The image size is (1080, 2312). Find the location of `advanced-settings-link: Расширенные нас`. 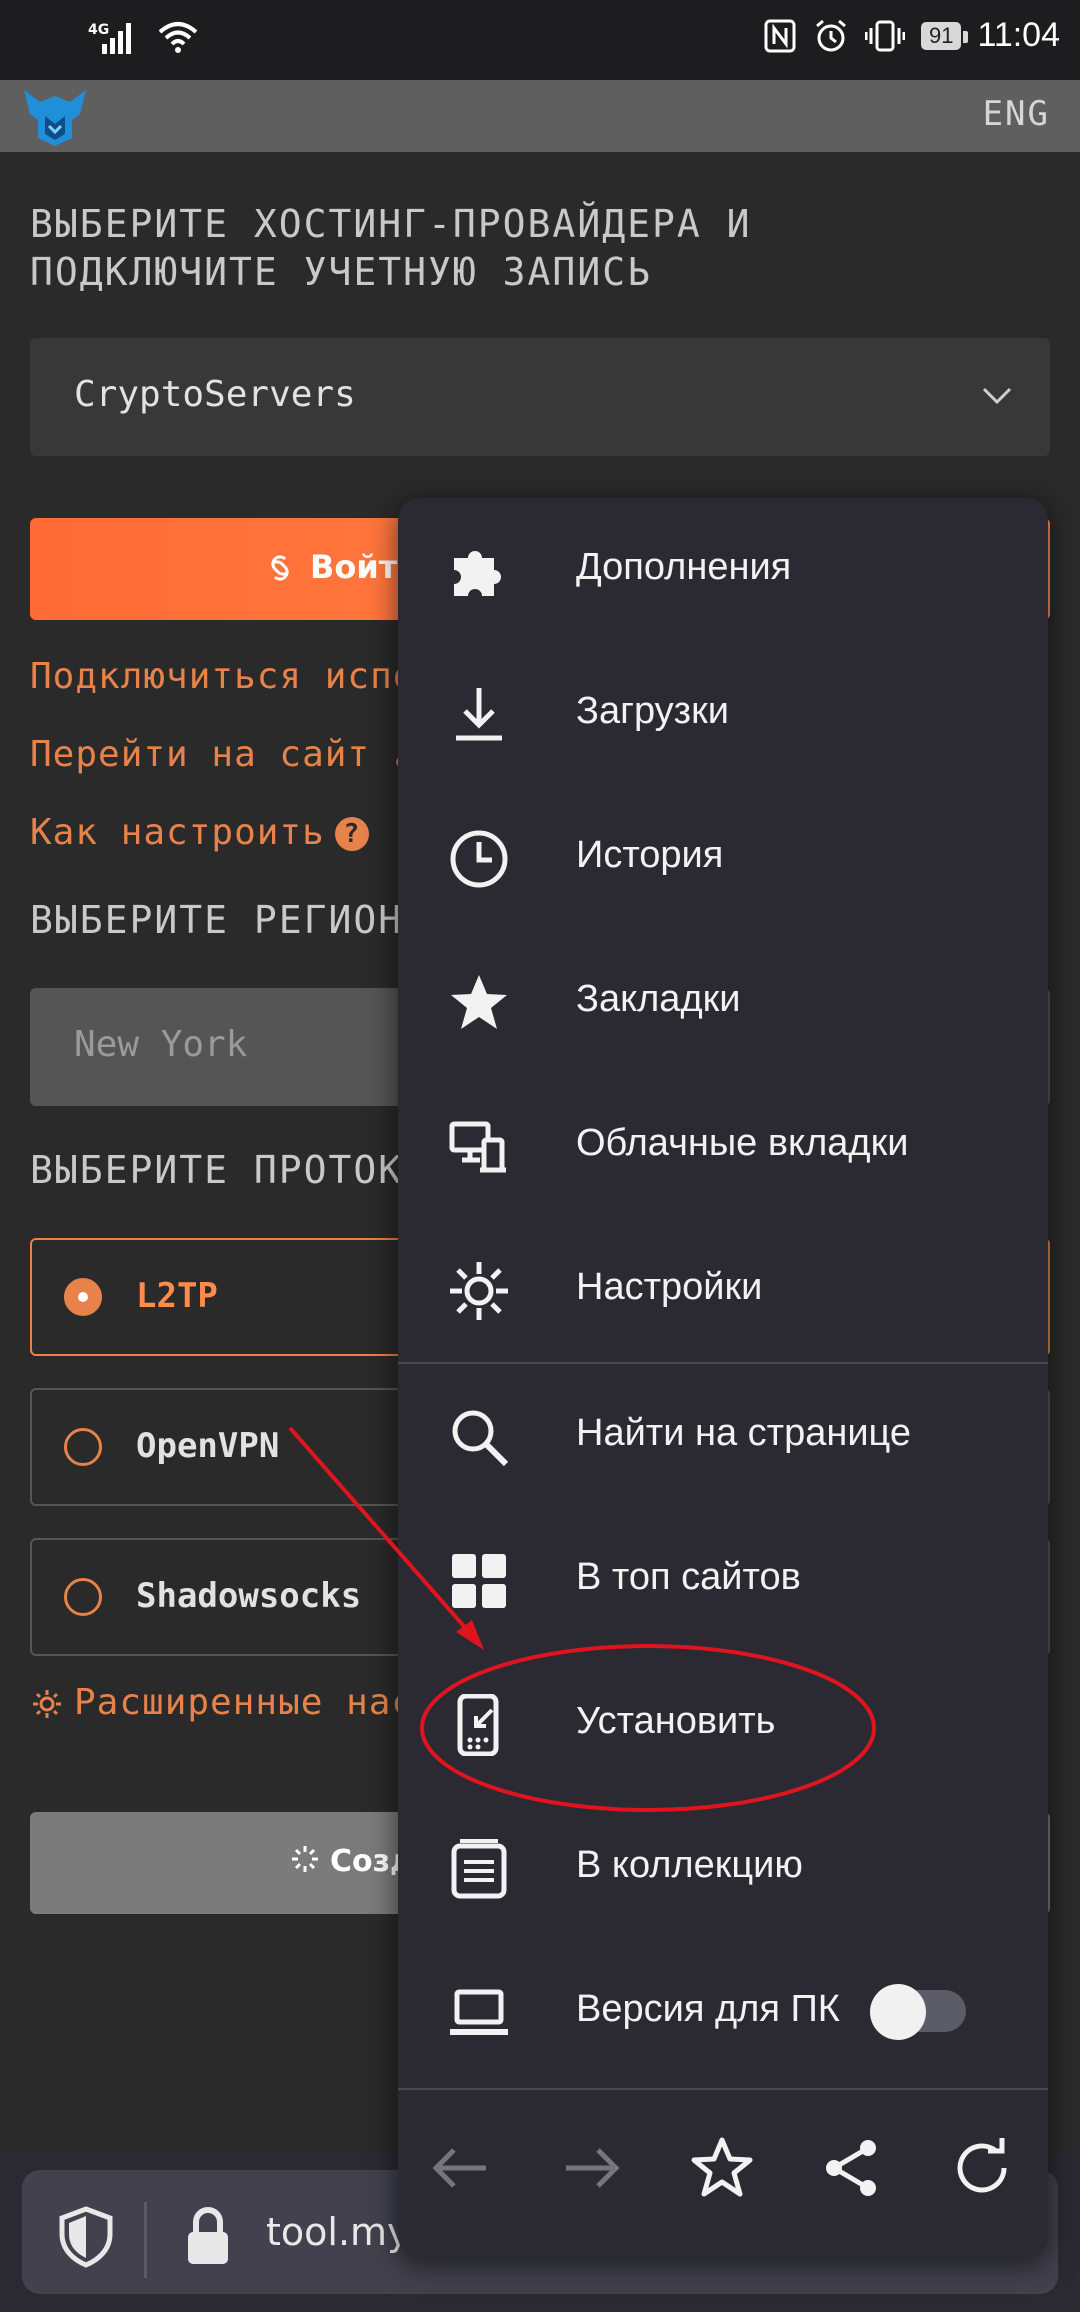

advanced-settings-link: Расширенные нас is located at coordinates (222, 1702).